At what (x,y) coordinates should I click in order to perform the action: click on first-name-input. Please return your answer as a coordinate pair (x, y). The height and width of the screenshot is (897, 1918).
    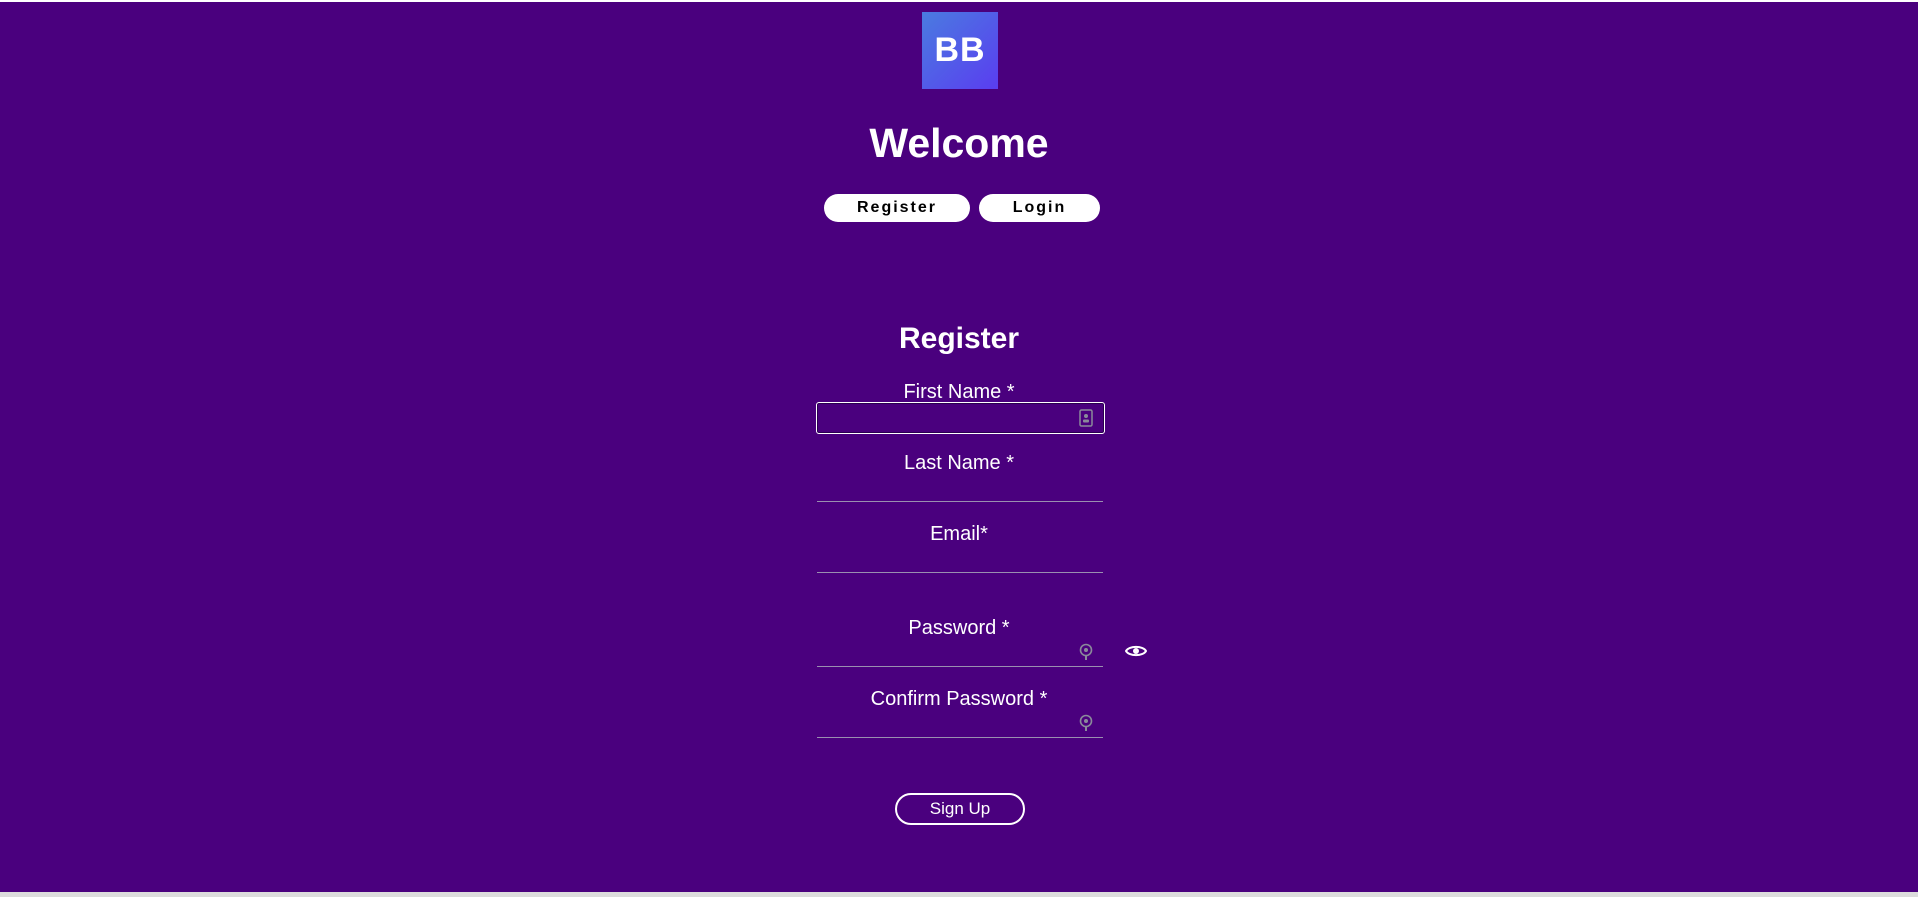
    Looking at the image, I should click on (960, 418).